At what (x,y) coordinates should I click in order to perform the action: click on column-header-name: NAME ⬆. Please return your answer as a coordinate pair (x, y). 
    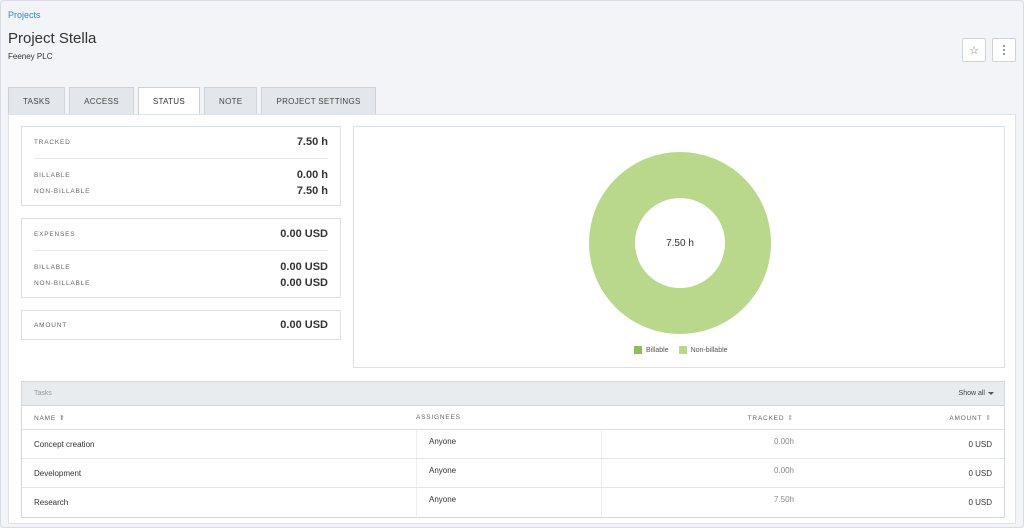
    Looking at the image, I should click on (50, 418).